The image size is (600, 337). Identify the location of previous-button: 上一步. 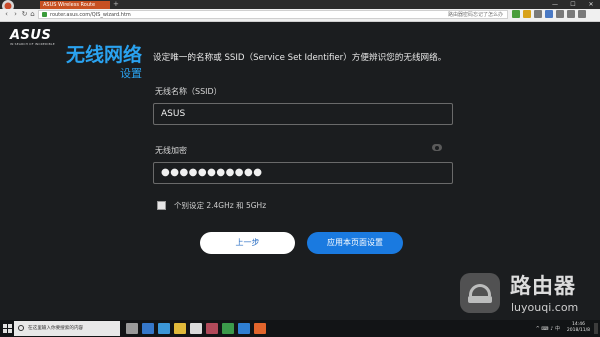
(247, 243).